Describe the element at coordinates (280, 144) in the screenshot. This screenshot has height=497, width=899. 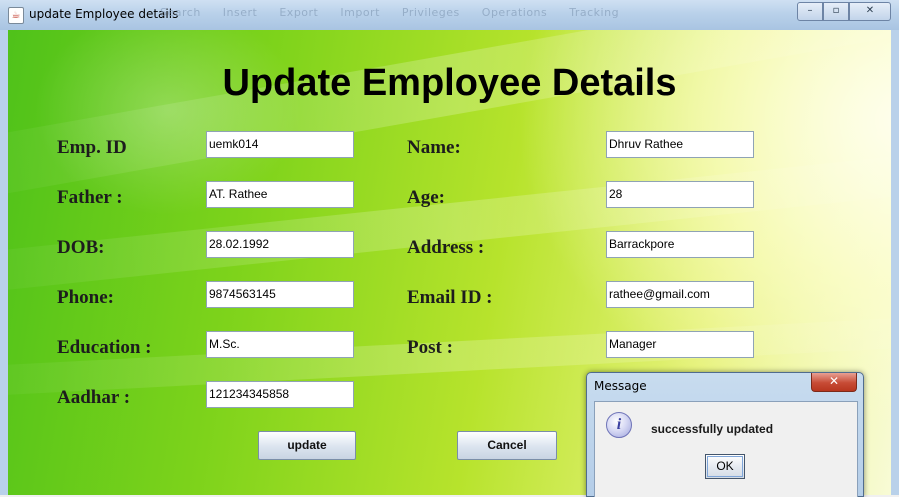
I see `emp-id-field: uemk014` at that location.